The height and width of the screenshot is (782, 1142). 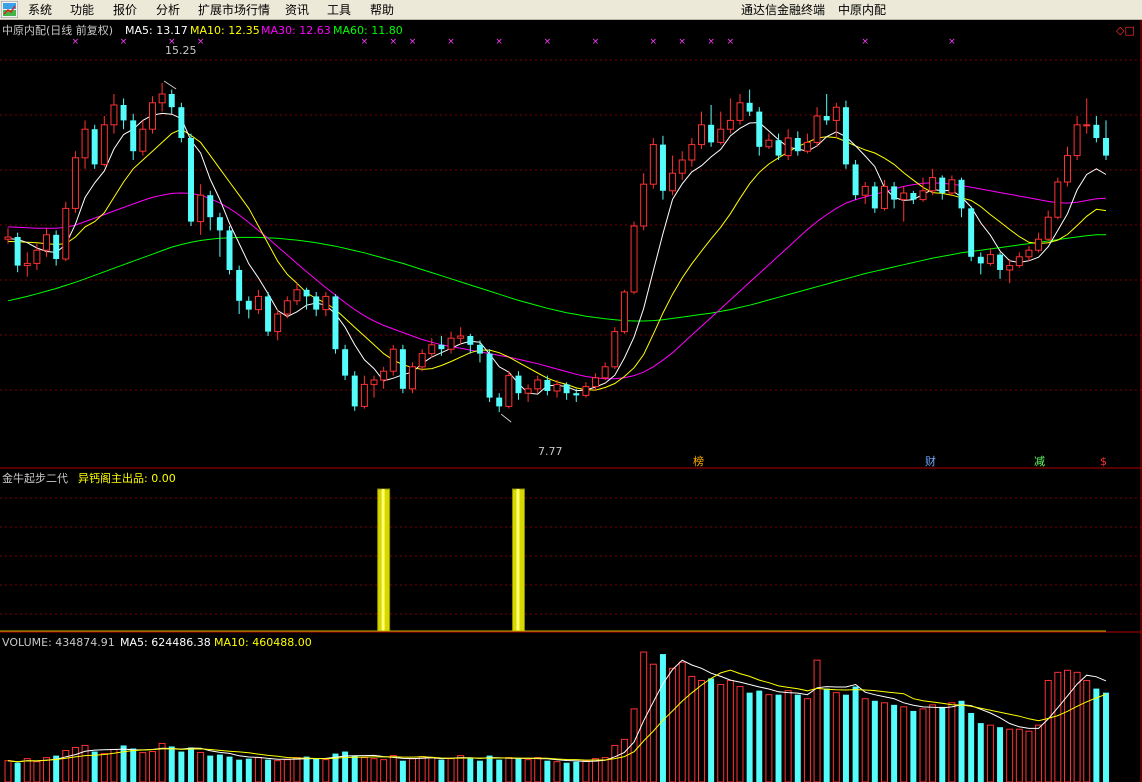 What do you see at coordinates (82, 10) in the screenshot?
I see `menu-functions: 功能` at bounding box center [82, 10].